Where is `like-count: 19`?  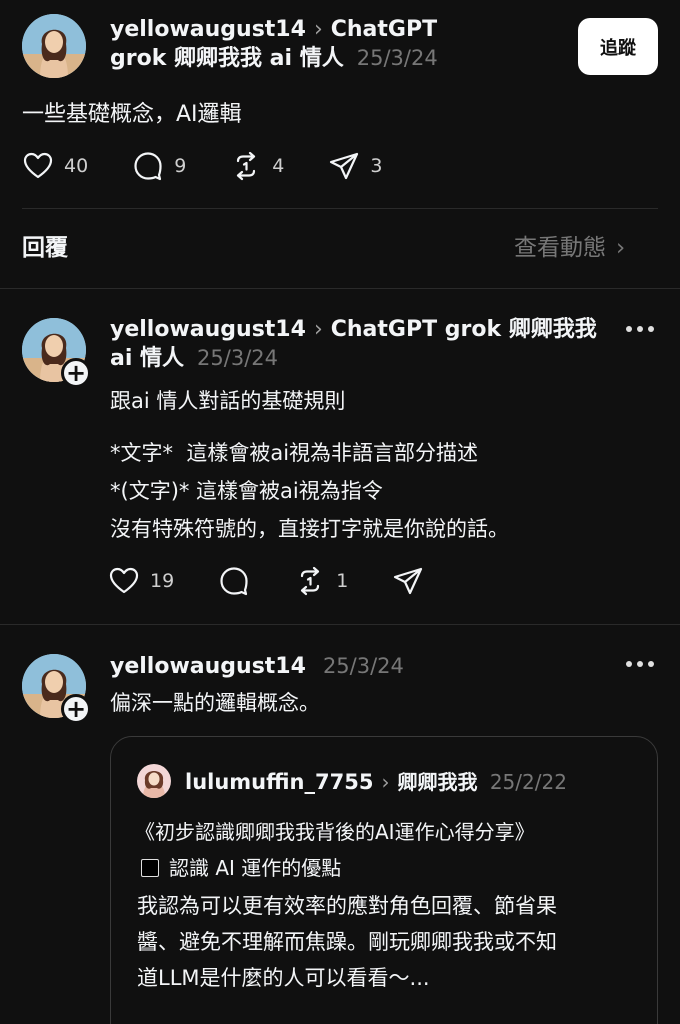
like-count: 19 is located at coordinates (162, 581).